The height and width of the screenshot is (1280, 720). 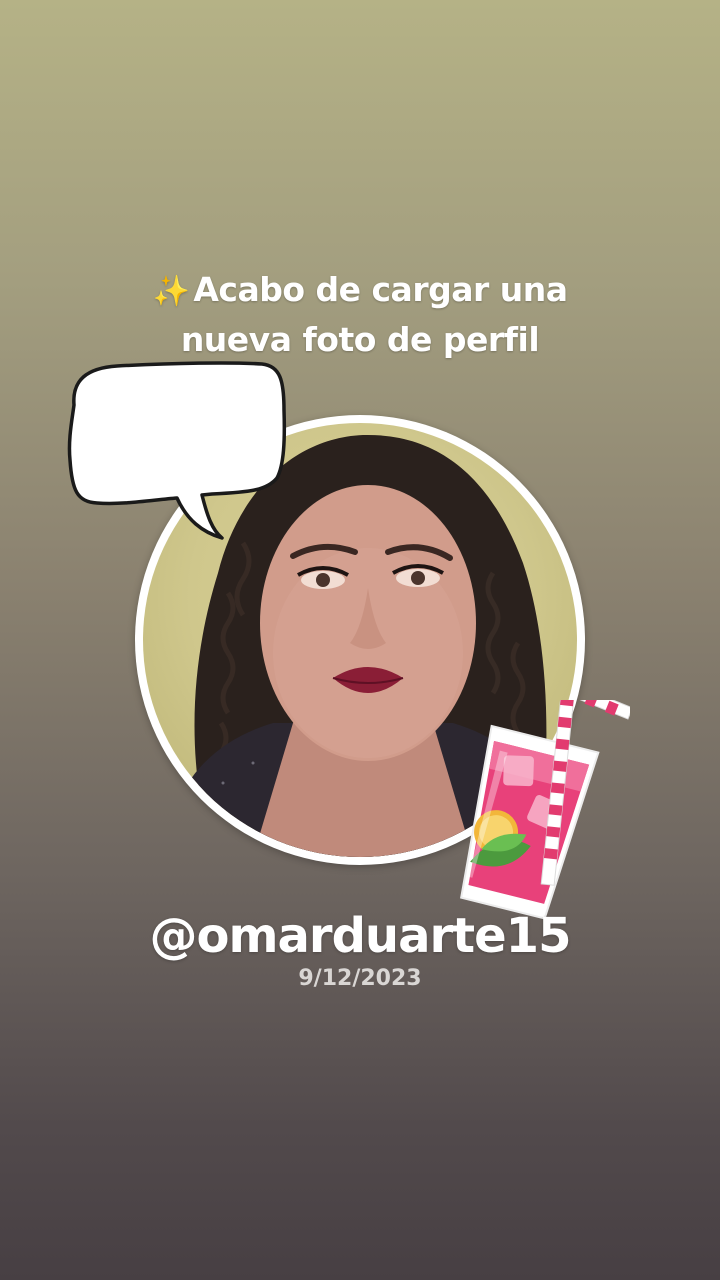 I want to click on username: @omarduarte15, so click(x=360, y=936).